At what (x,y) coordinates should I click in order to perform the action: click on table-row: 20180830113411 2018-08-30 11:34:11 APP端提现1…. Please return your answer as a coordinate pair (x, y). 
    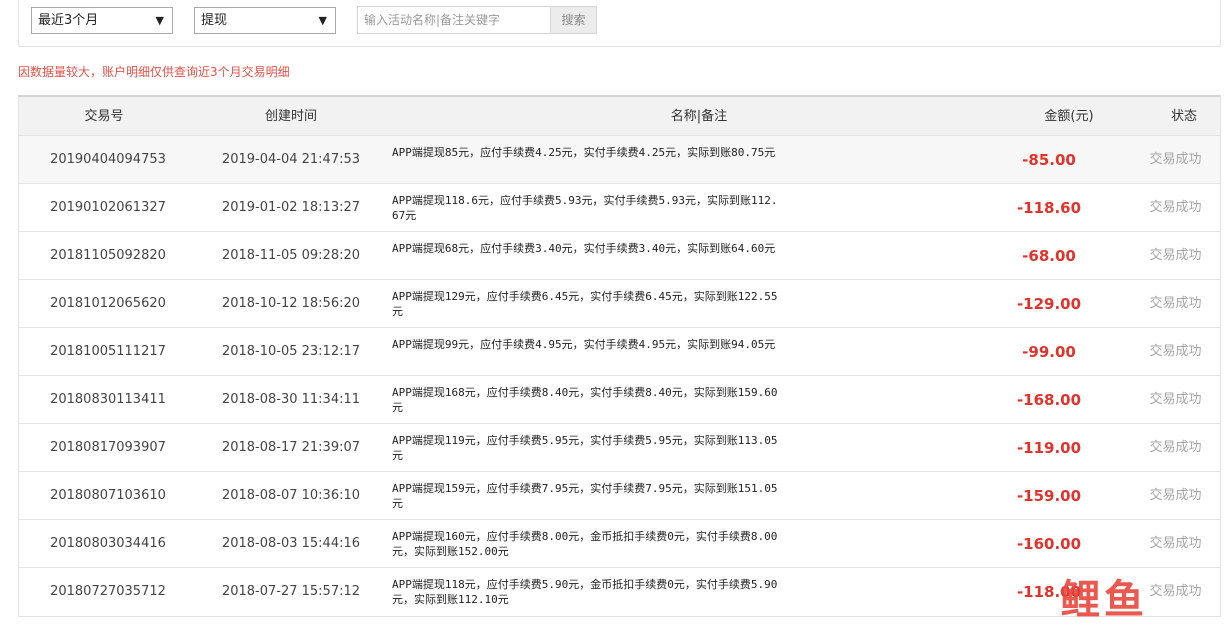
    Looking at the image, I should click on (619, 400).